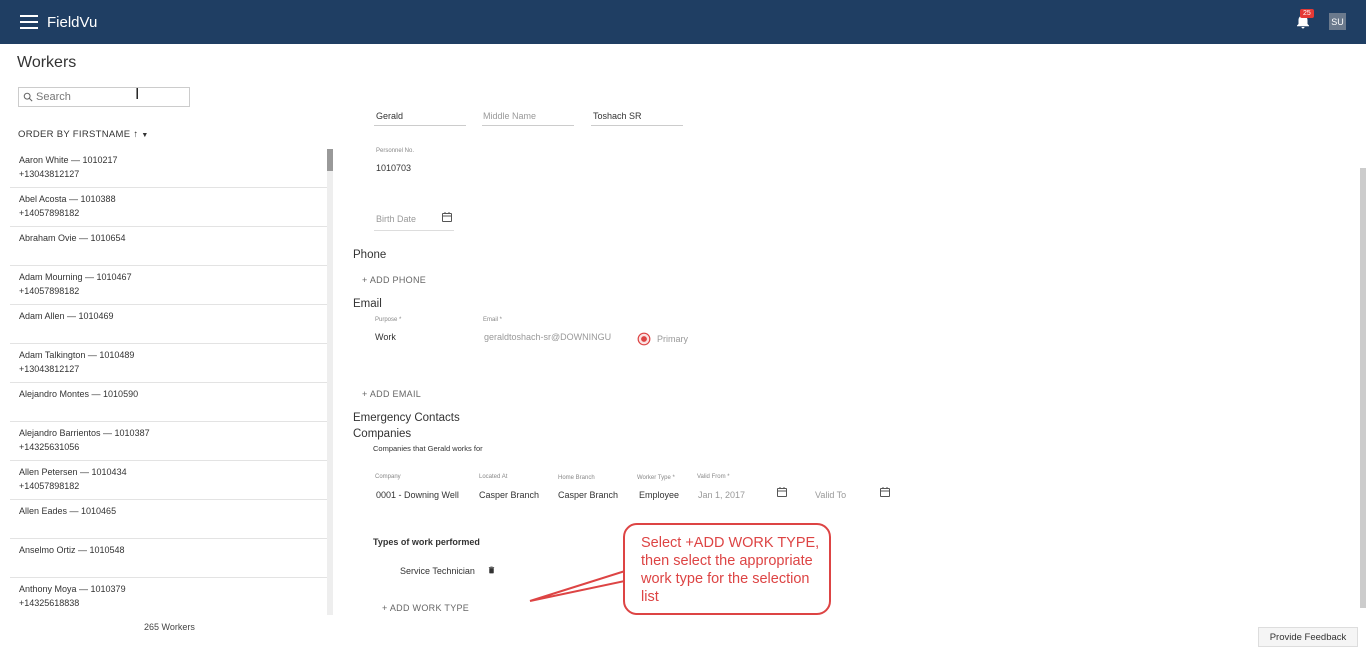 This screenshot has height=647, width=1366. What do you see at coordinates (330, 160) in the screenshot?
I see `list-scrollbar-thumb` at bounding box center [330, 160].